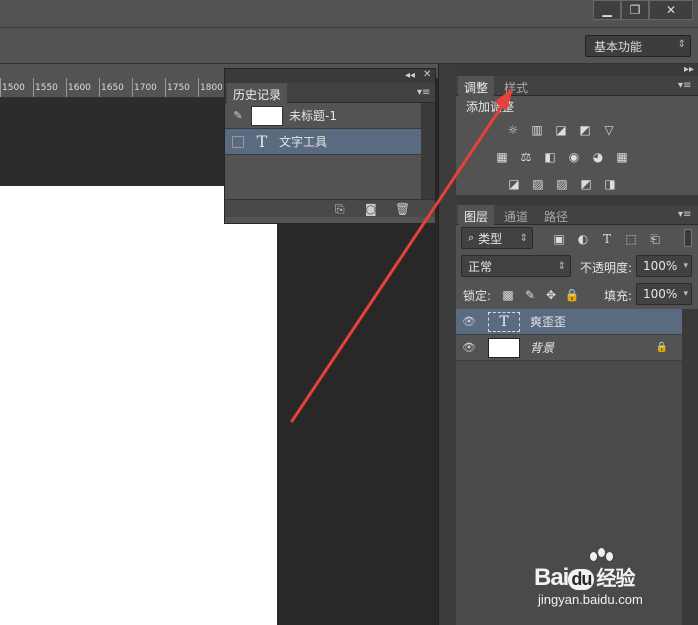 This screenshot has height=625, width=698. What do you see at coordinates (590, 599) in the screenshot?
I see `watermark-url: jingyan.baidu.com` at bounding box center [590, 599].